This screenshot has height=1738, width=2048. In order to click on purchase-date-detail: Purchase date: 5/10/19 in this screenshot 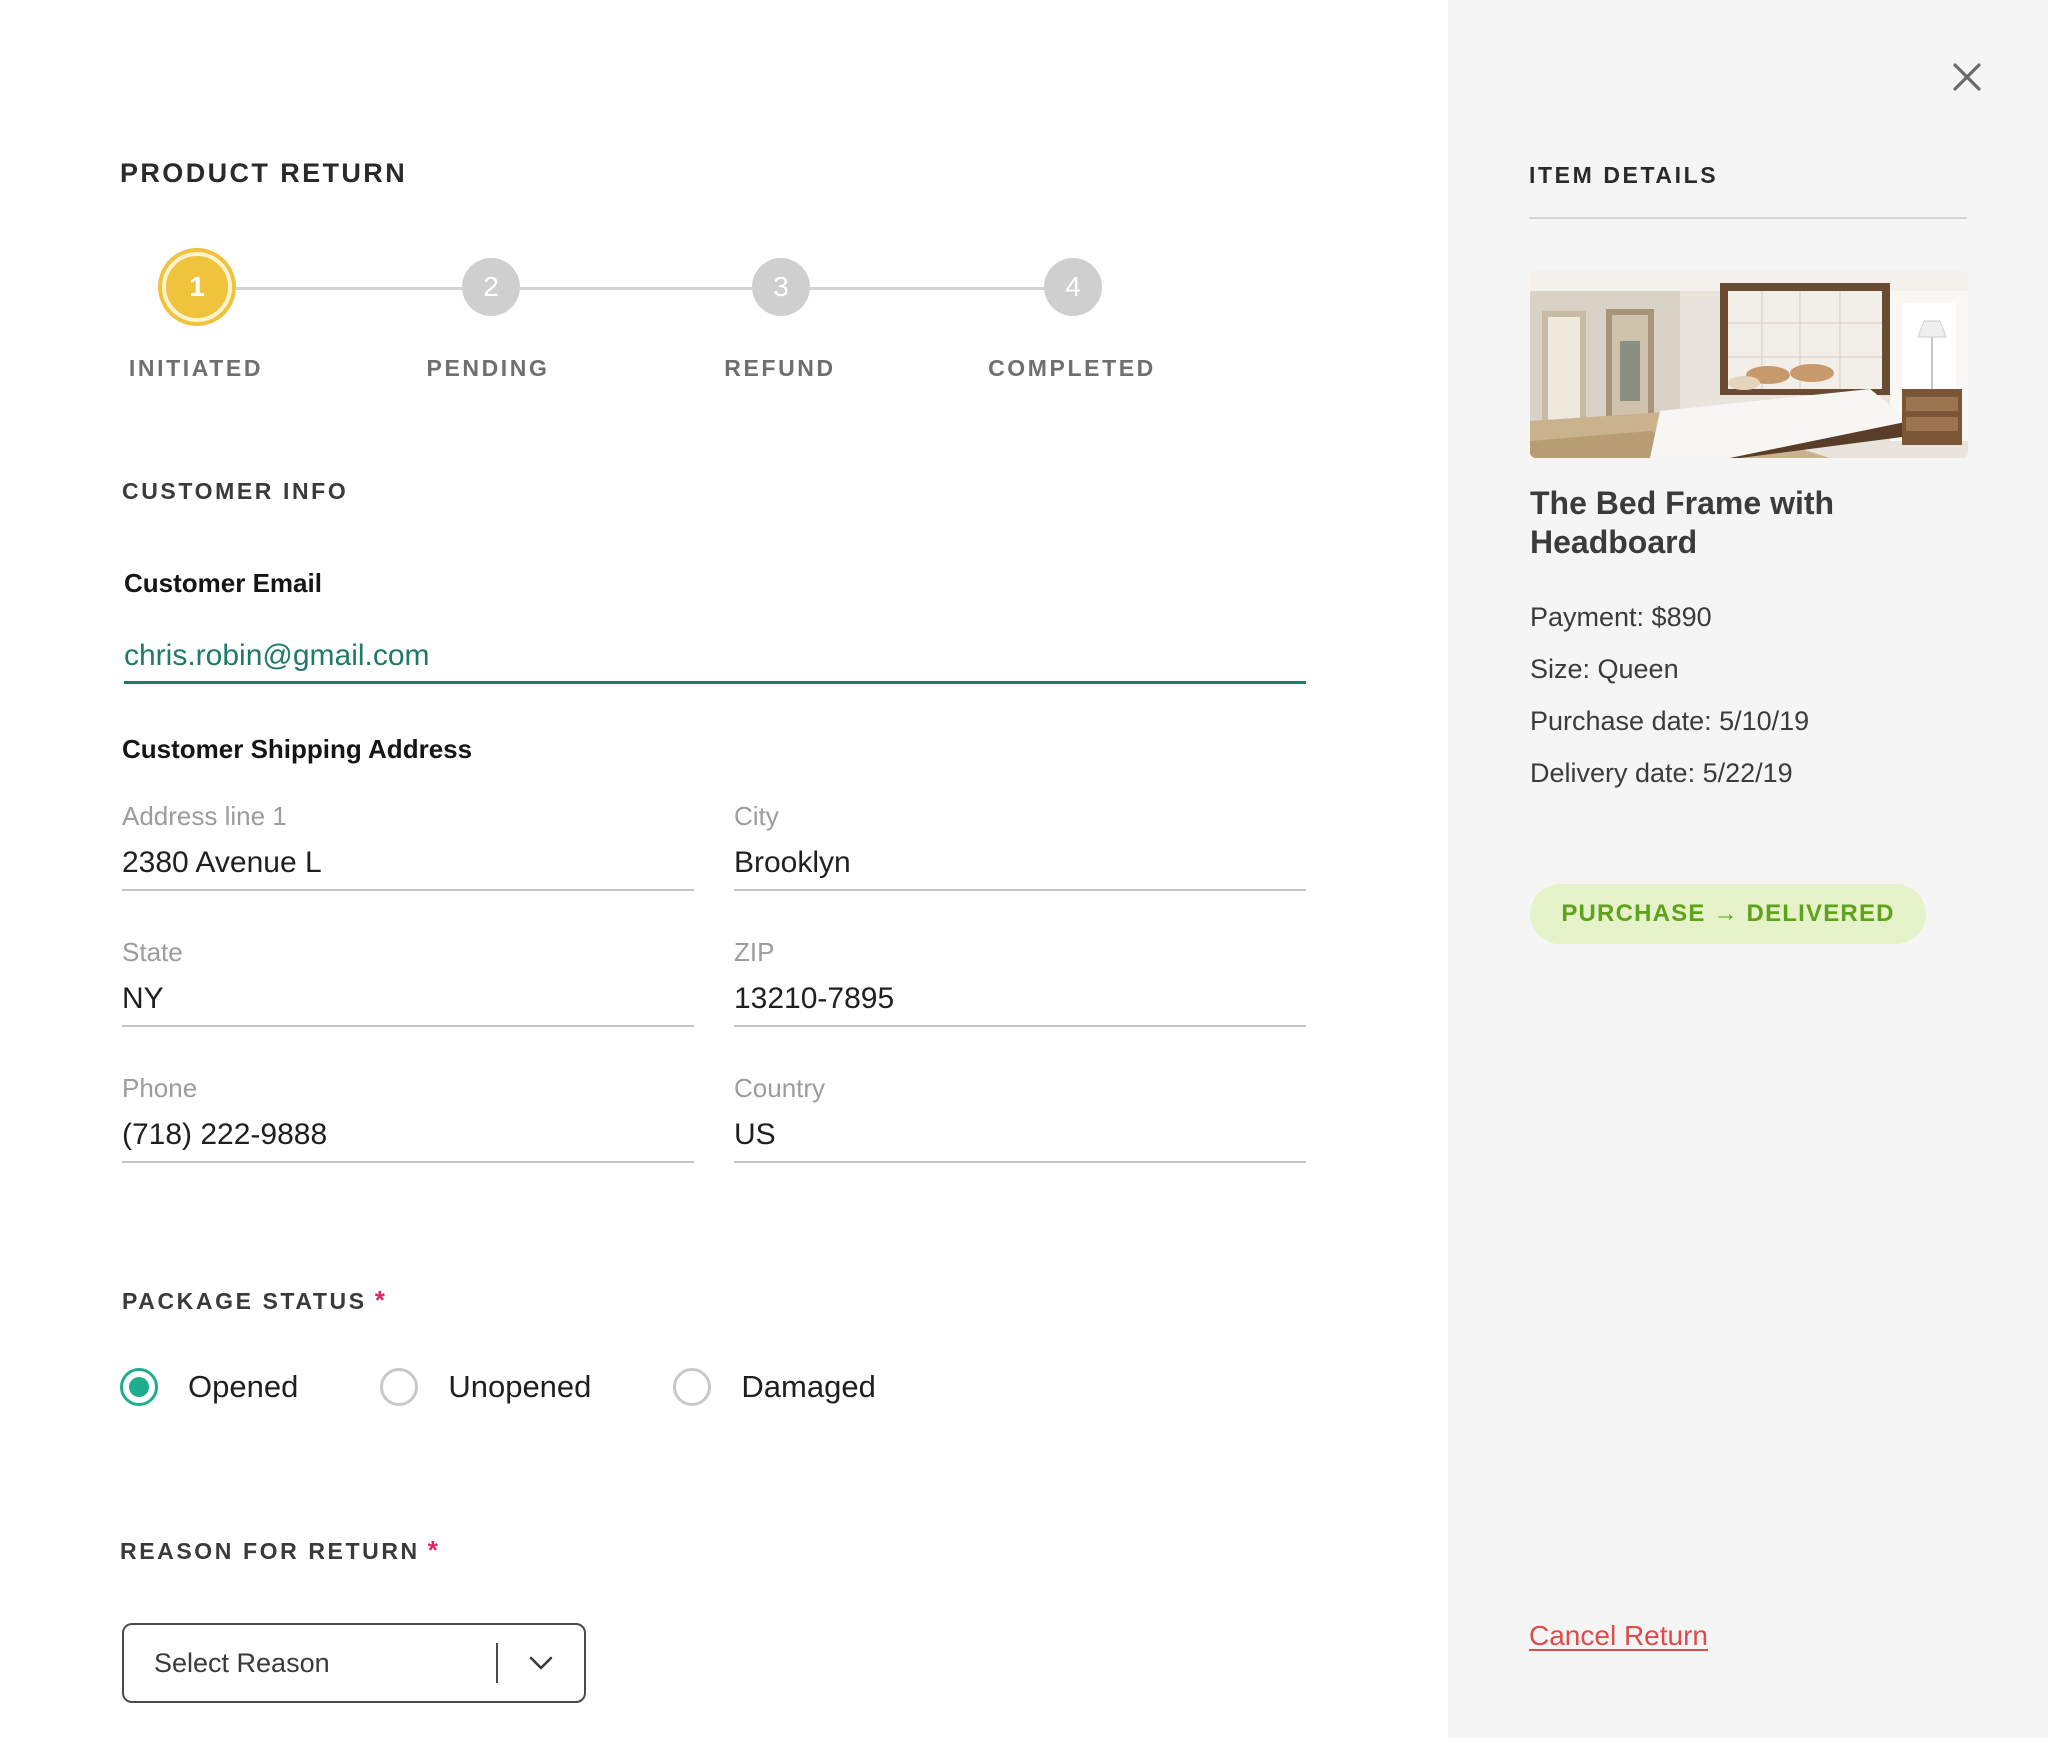, I will do `click(1670, 721)`.